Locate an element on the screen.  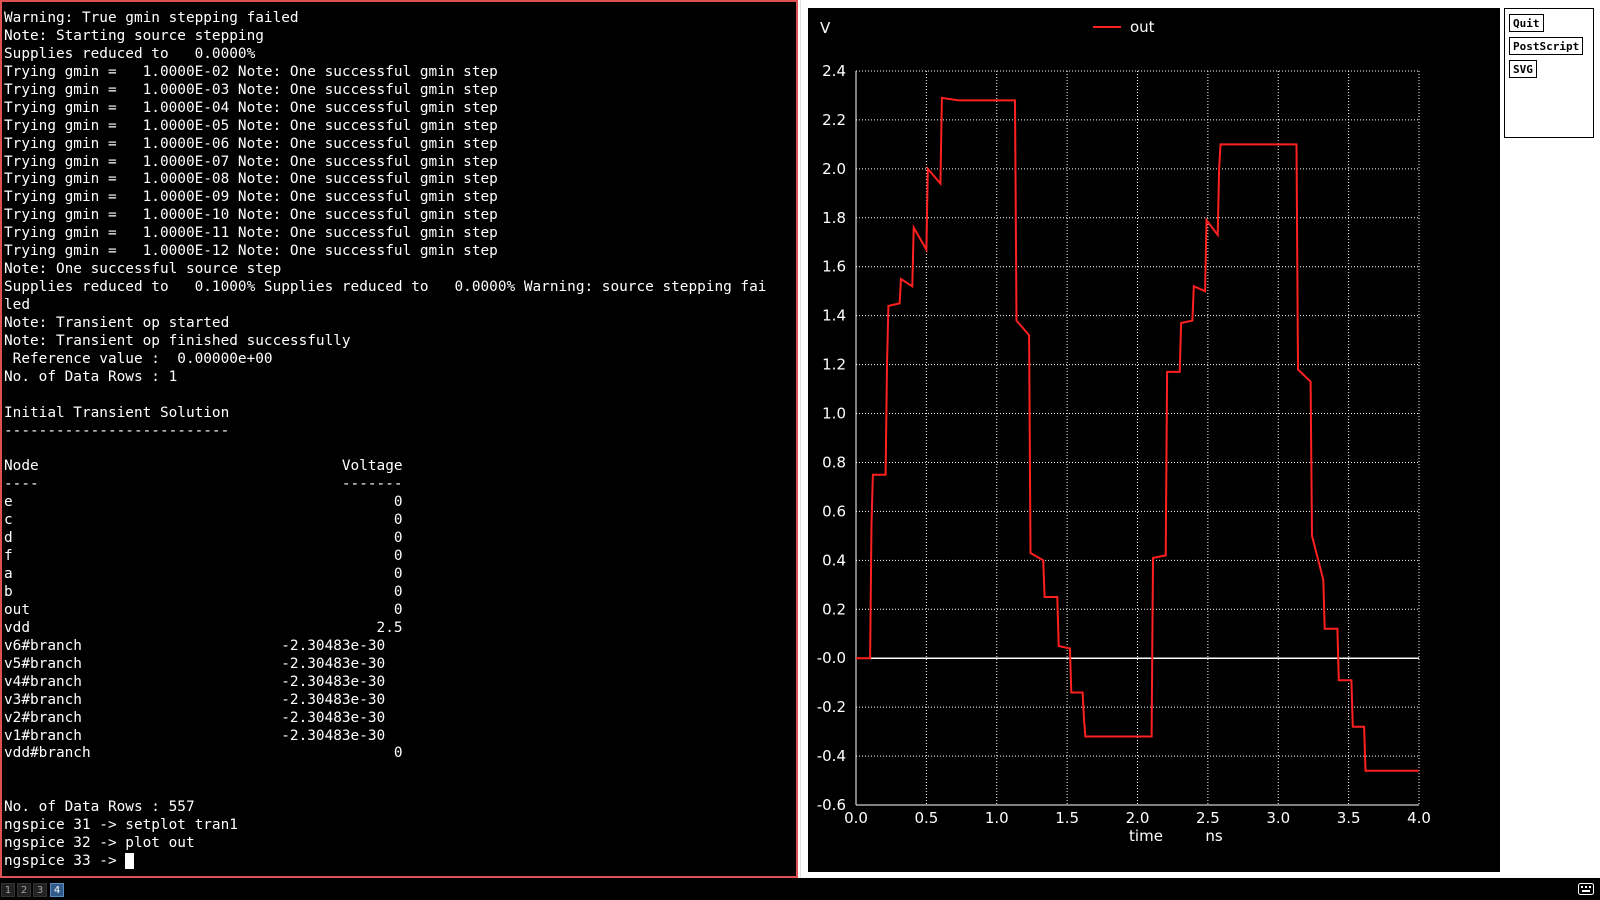
y-tick-label: -0.0 is located at coordinates (831, 658).